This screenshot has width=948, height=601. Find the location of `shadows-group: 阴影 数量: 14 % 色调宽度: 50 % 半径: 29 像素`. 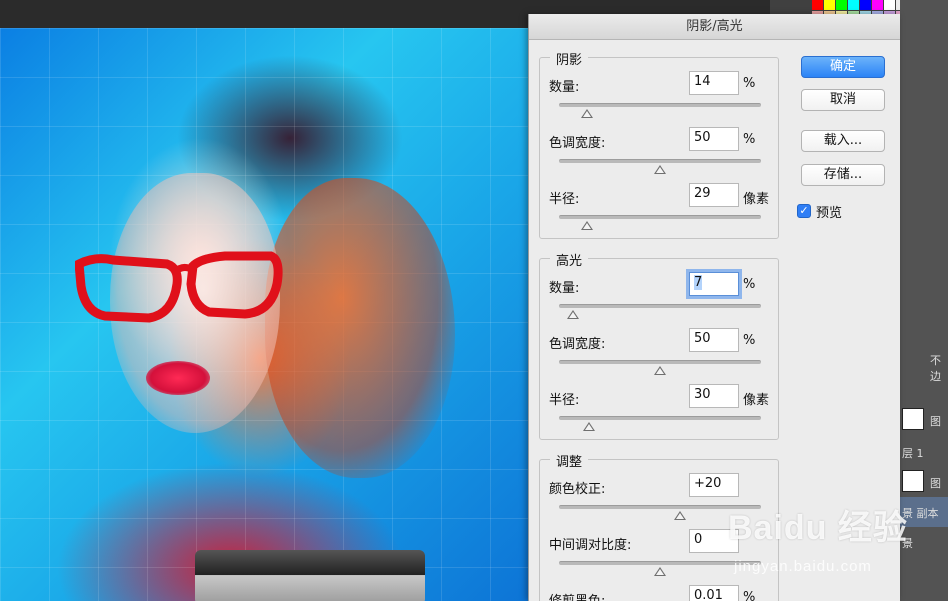

shadows-group: 阴影 数量: 14 % 色调宽度: 50 % 半径: 29 像素 is located at coordinates (659, 144).